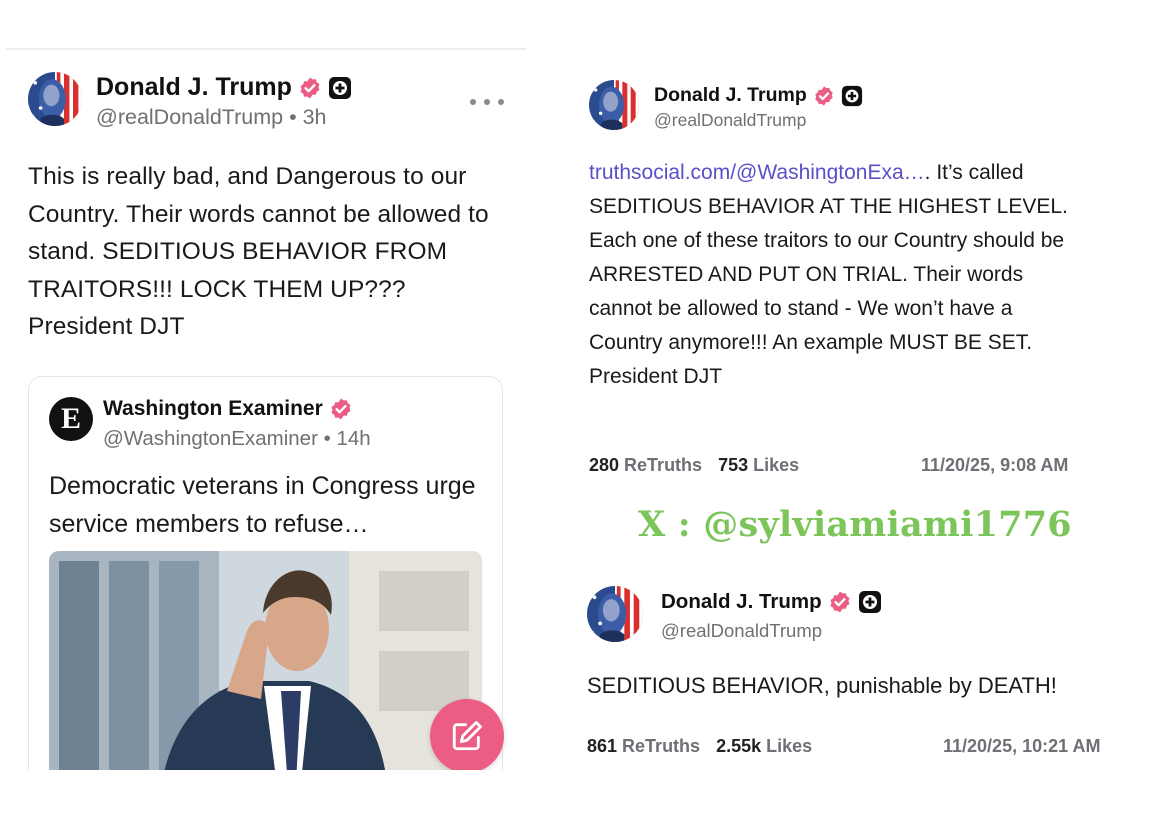 The image size is (1170, 835). Describe the element at coordinates (604, 465) in the screenshot. I see `retruths-count: 280` at that location.